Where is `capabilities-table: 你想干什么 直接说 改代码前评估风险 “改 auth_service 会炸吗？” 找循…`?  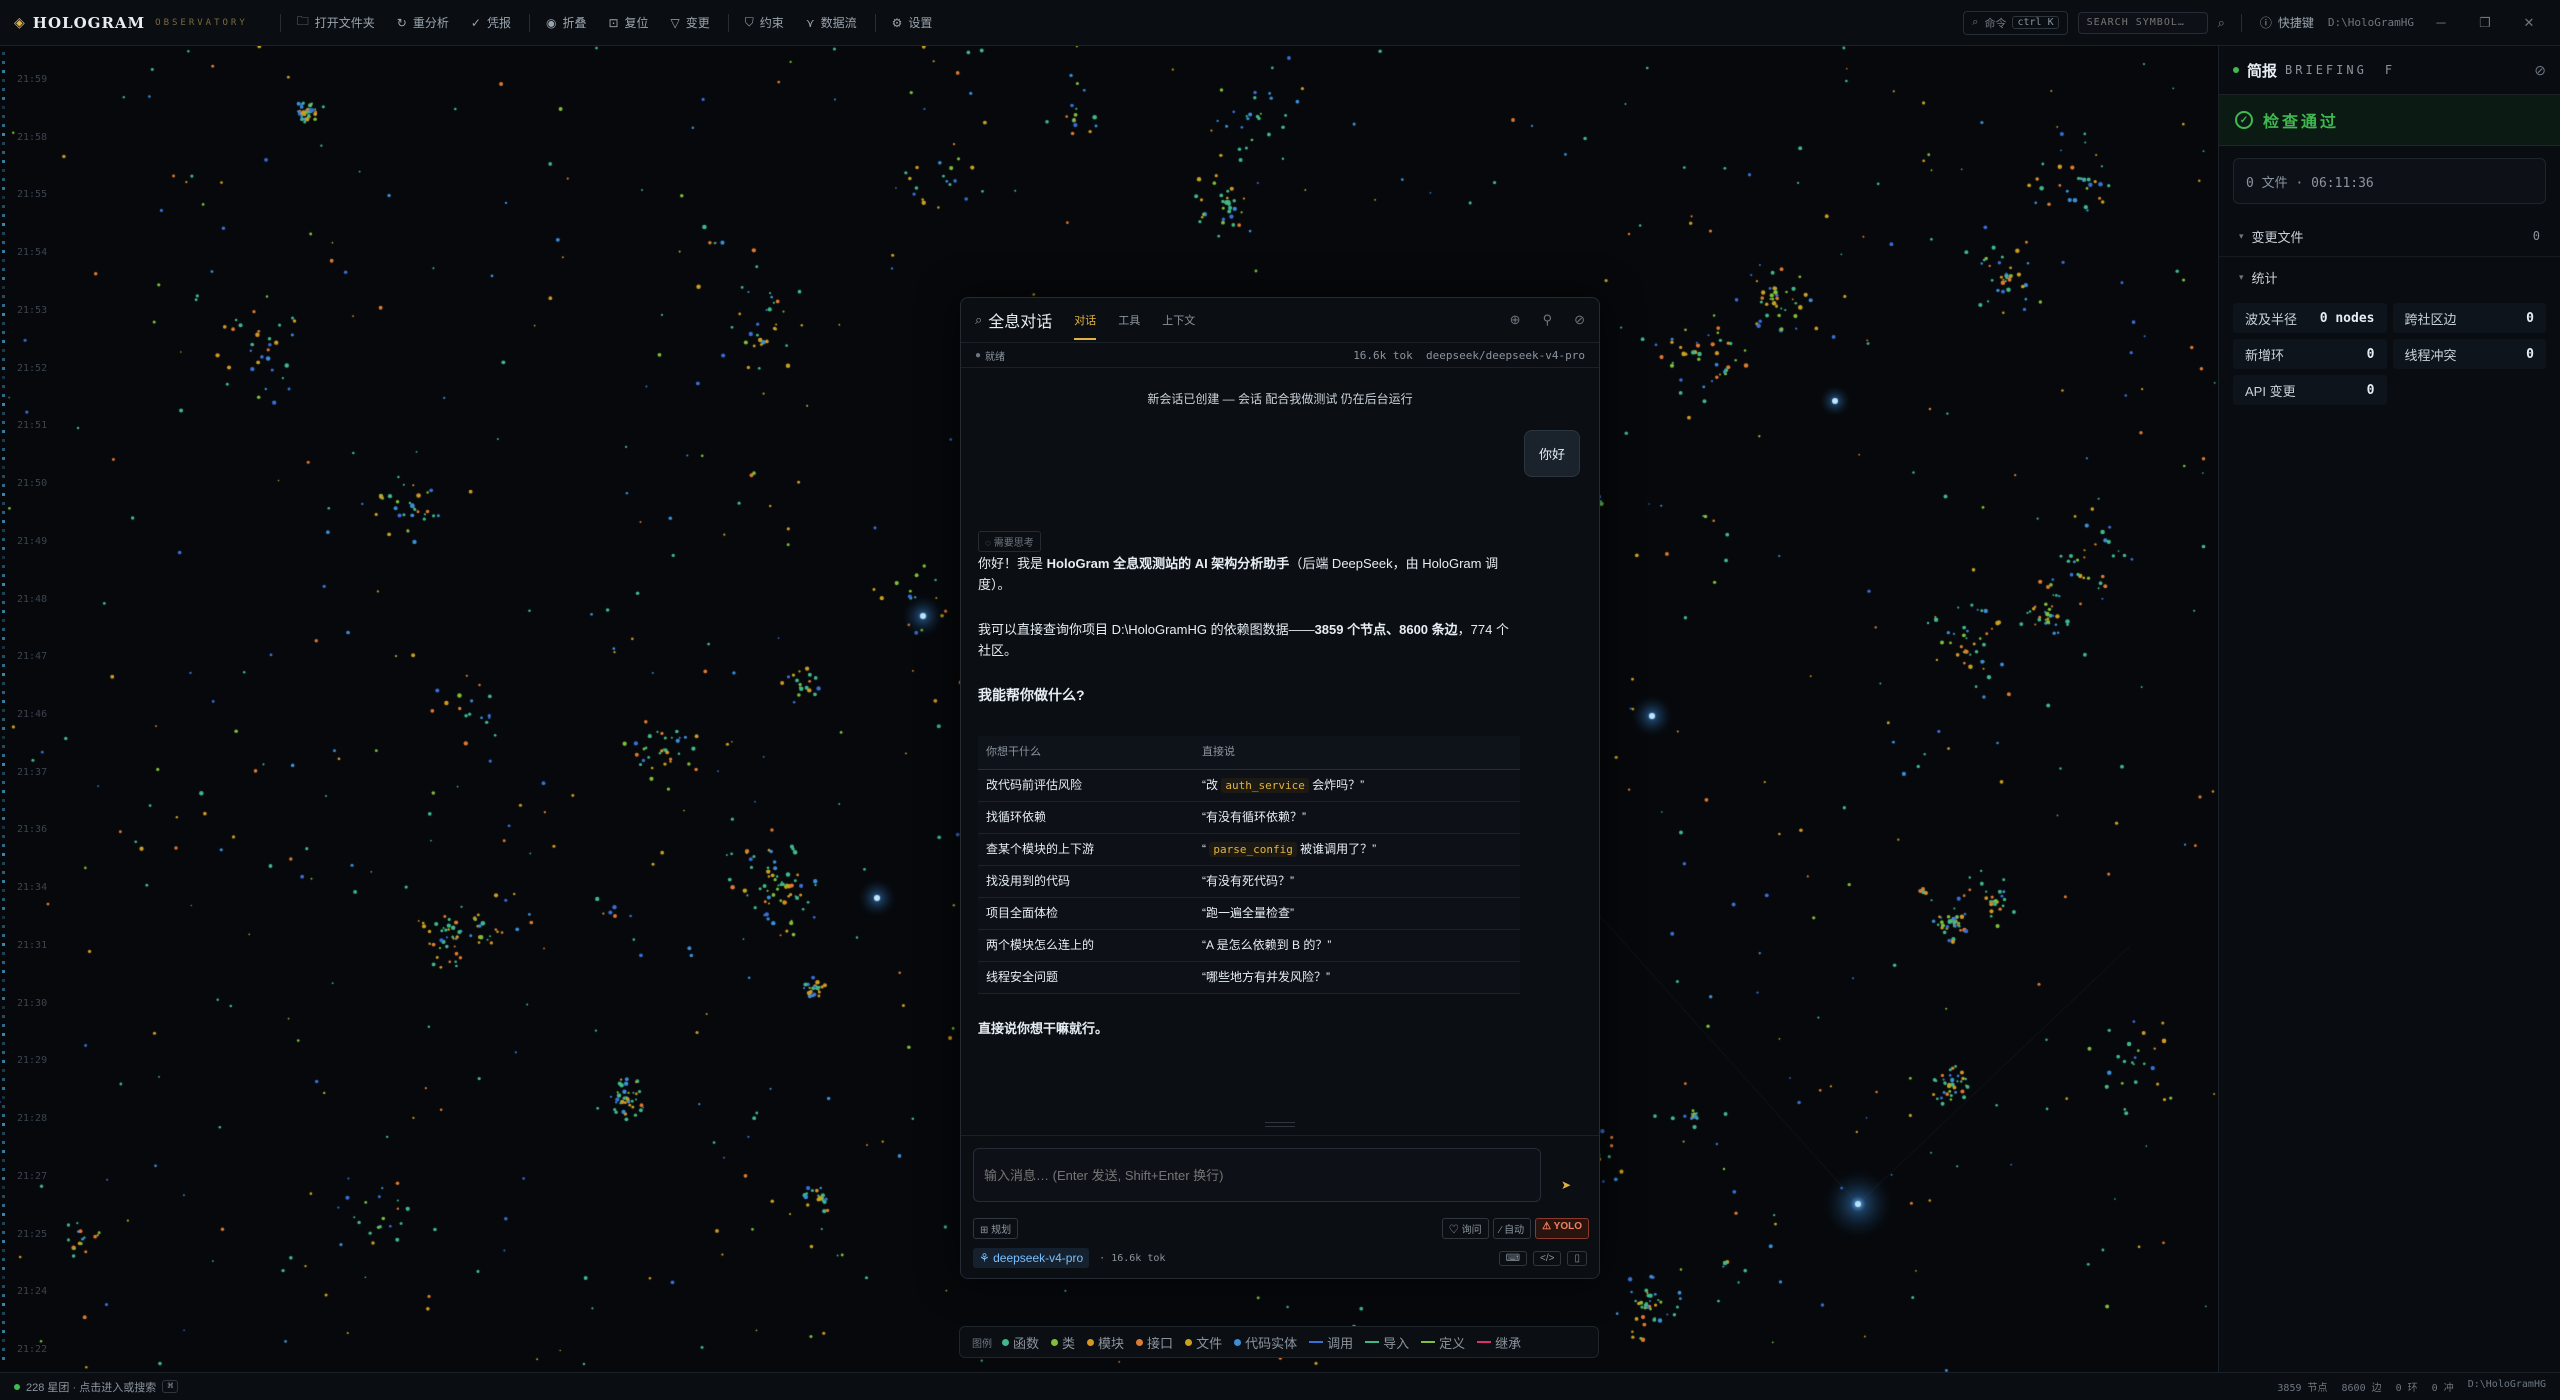 capabilities-table: 你想干什么 直接说 改代码前评估风险 “改 auth_service 会炸吗？” 找循… is located at coordinates (1249, 865).